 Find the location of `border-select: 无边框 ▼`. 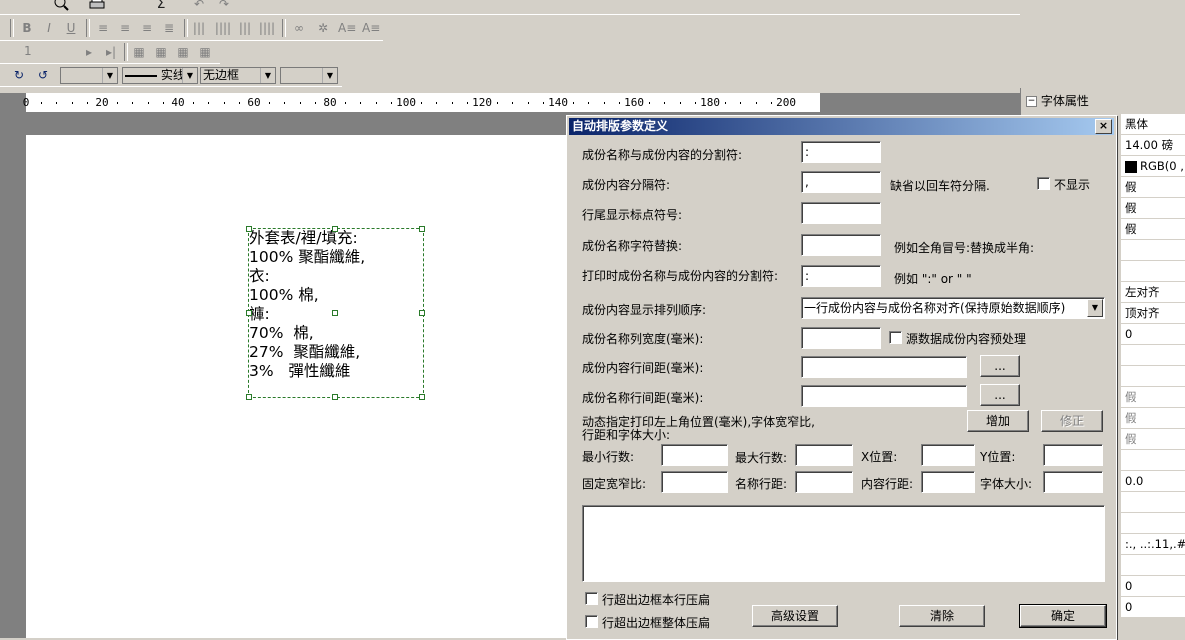

border-select: 无边框 ▼ is located at coordinates (238, 75).